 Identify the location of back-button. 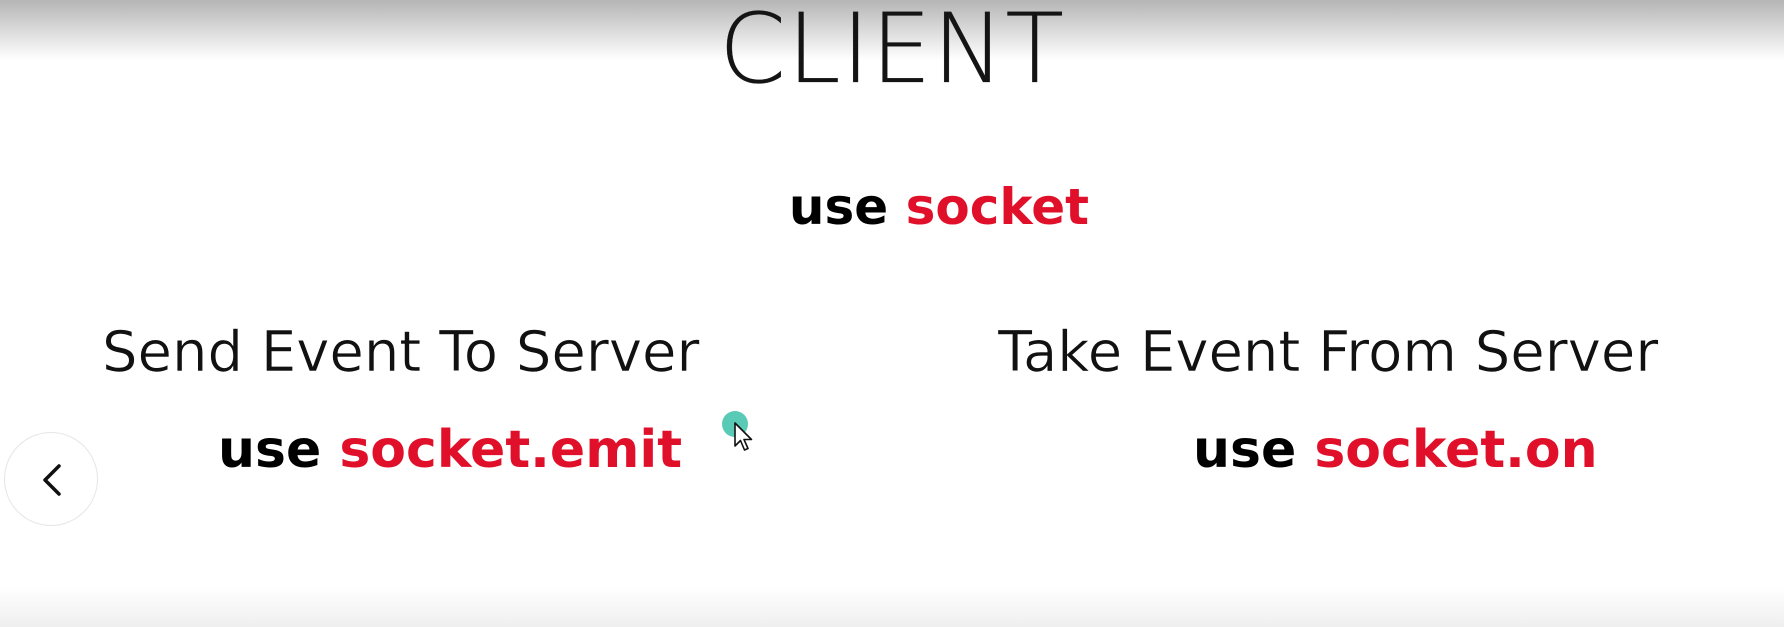
(51, 479).